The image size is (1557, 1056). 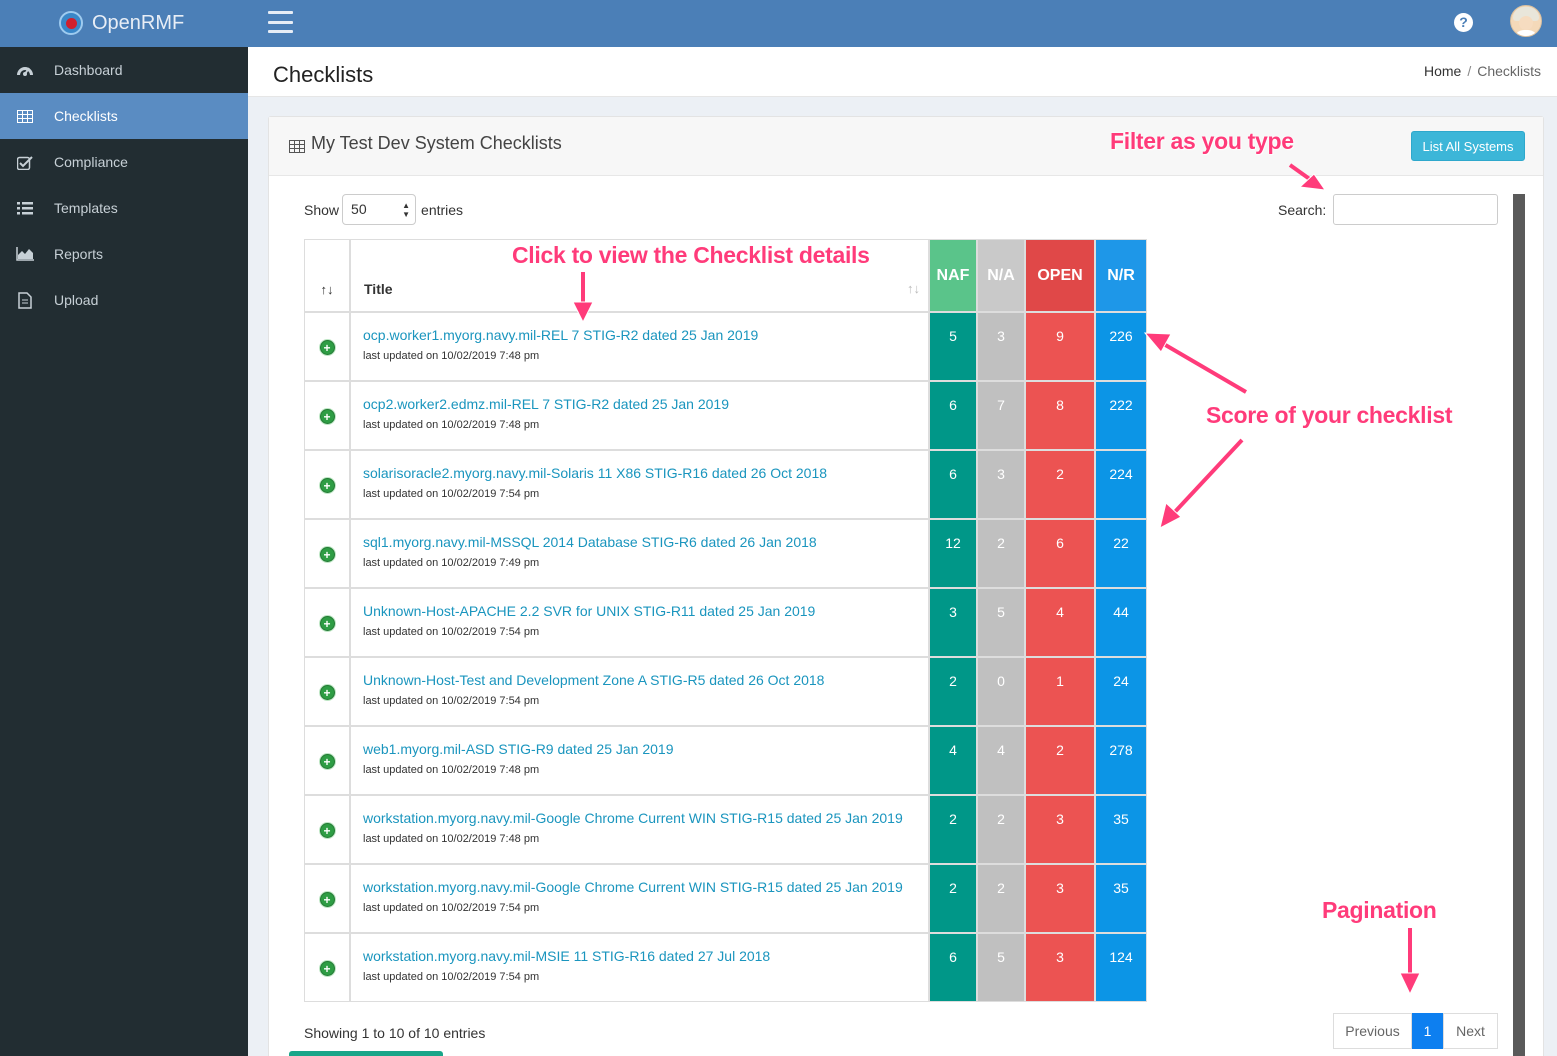 What do you see at coordinates (1195, 363) in the screenshot?
I see `arrow-to-score-top` at bounding box center [1195, 363].